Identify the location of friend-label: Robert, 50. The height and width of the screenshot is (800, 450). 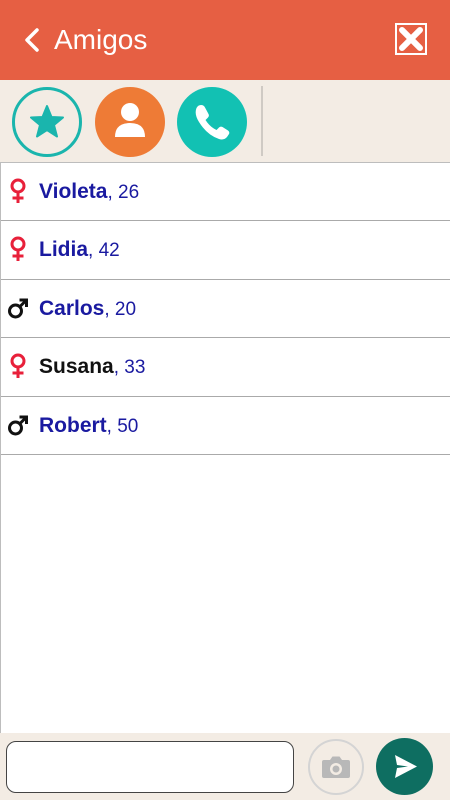
(88, 426).